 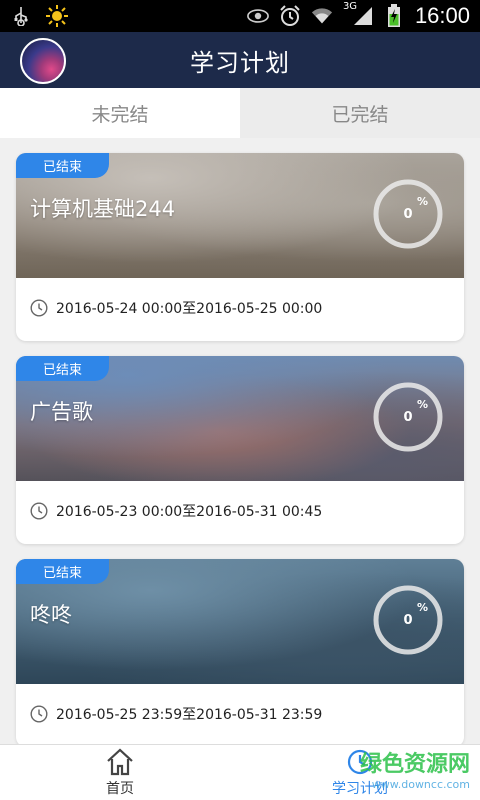 What do you see at coordinates (394, 15) in the screenshot?
I see `battery-charging-icon` at bounding box center [394, 15].